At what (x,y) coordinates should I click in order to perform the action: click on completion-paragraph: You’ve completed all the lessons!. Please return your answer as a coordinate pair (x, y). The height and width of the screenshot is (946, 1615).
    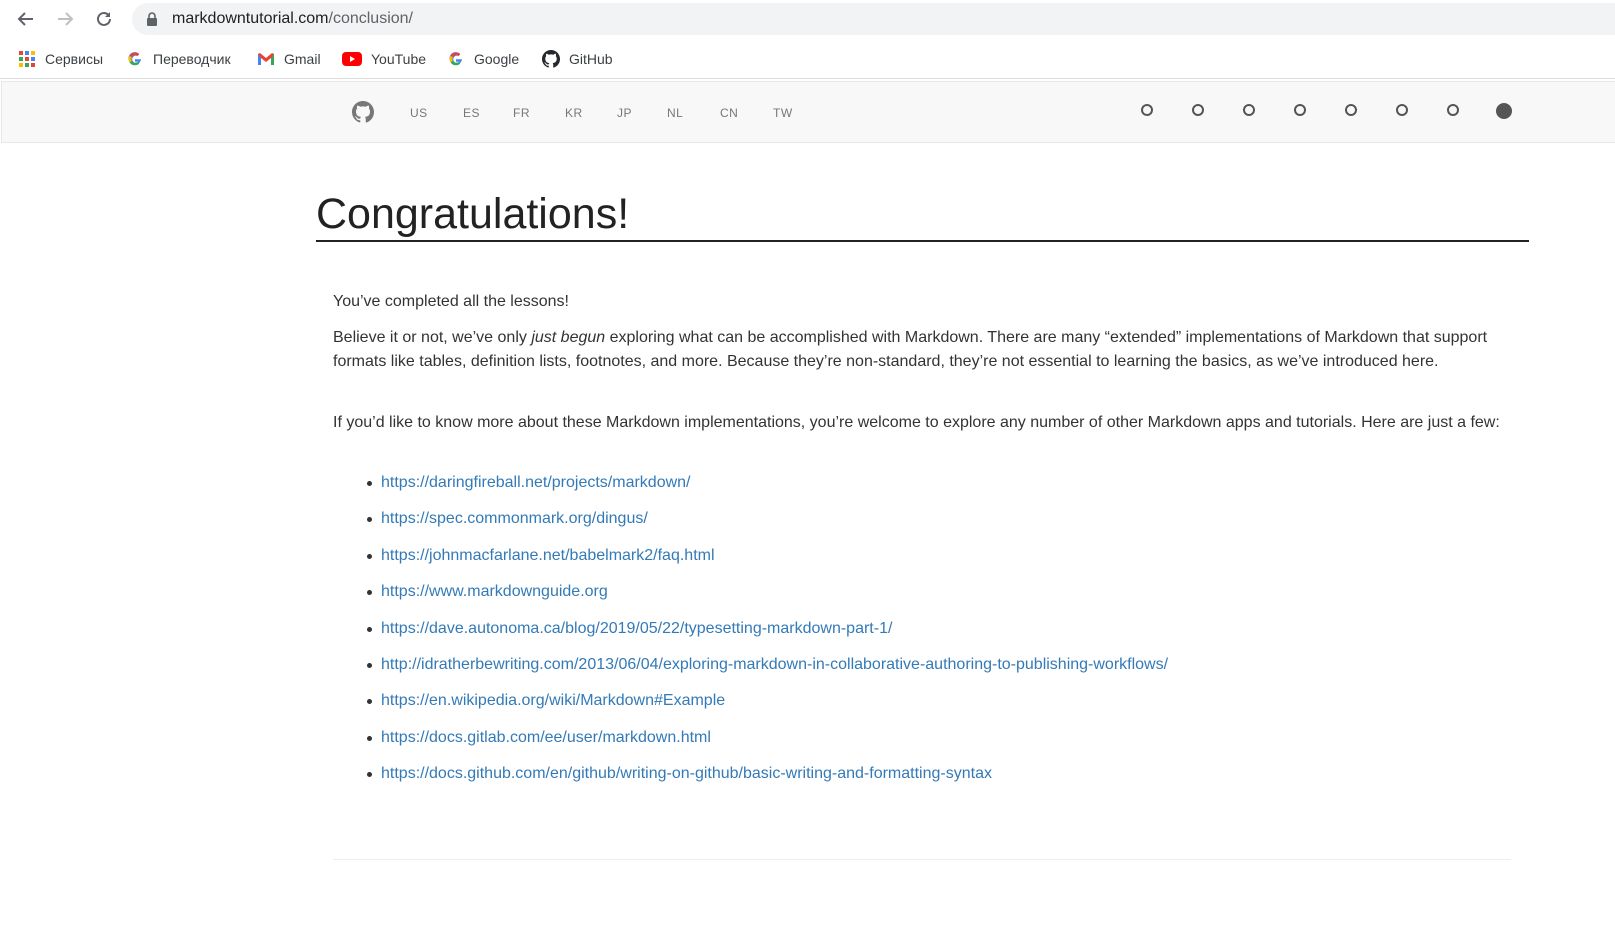
    Looking at the image, I should click on (451, 301).